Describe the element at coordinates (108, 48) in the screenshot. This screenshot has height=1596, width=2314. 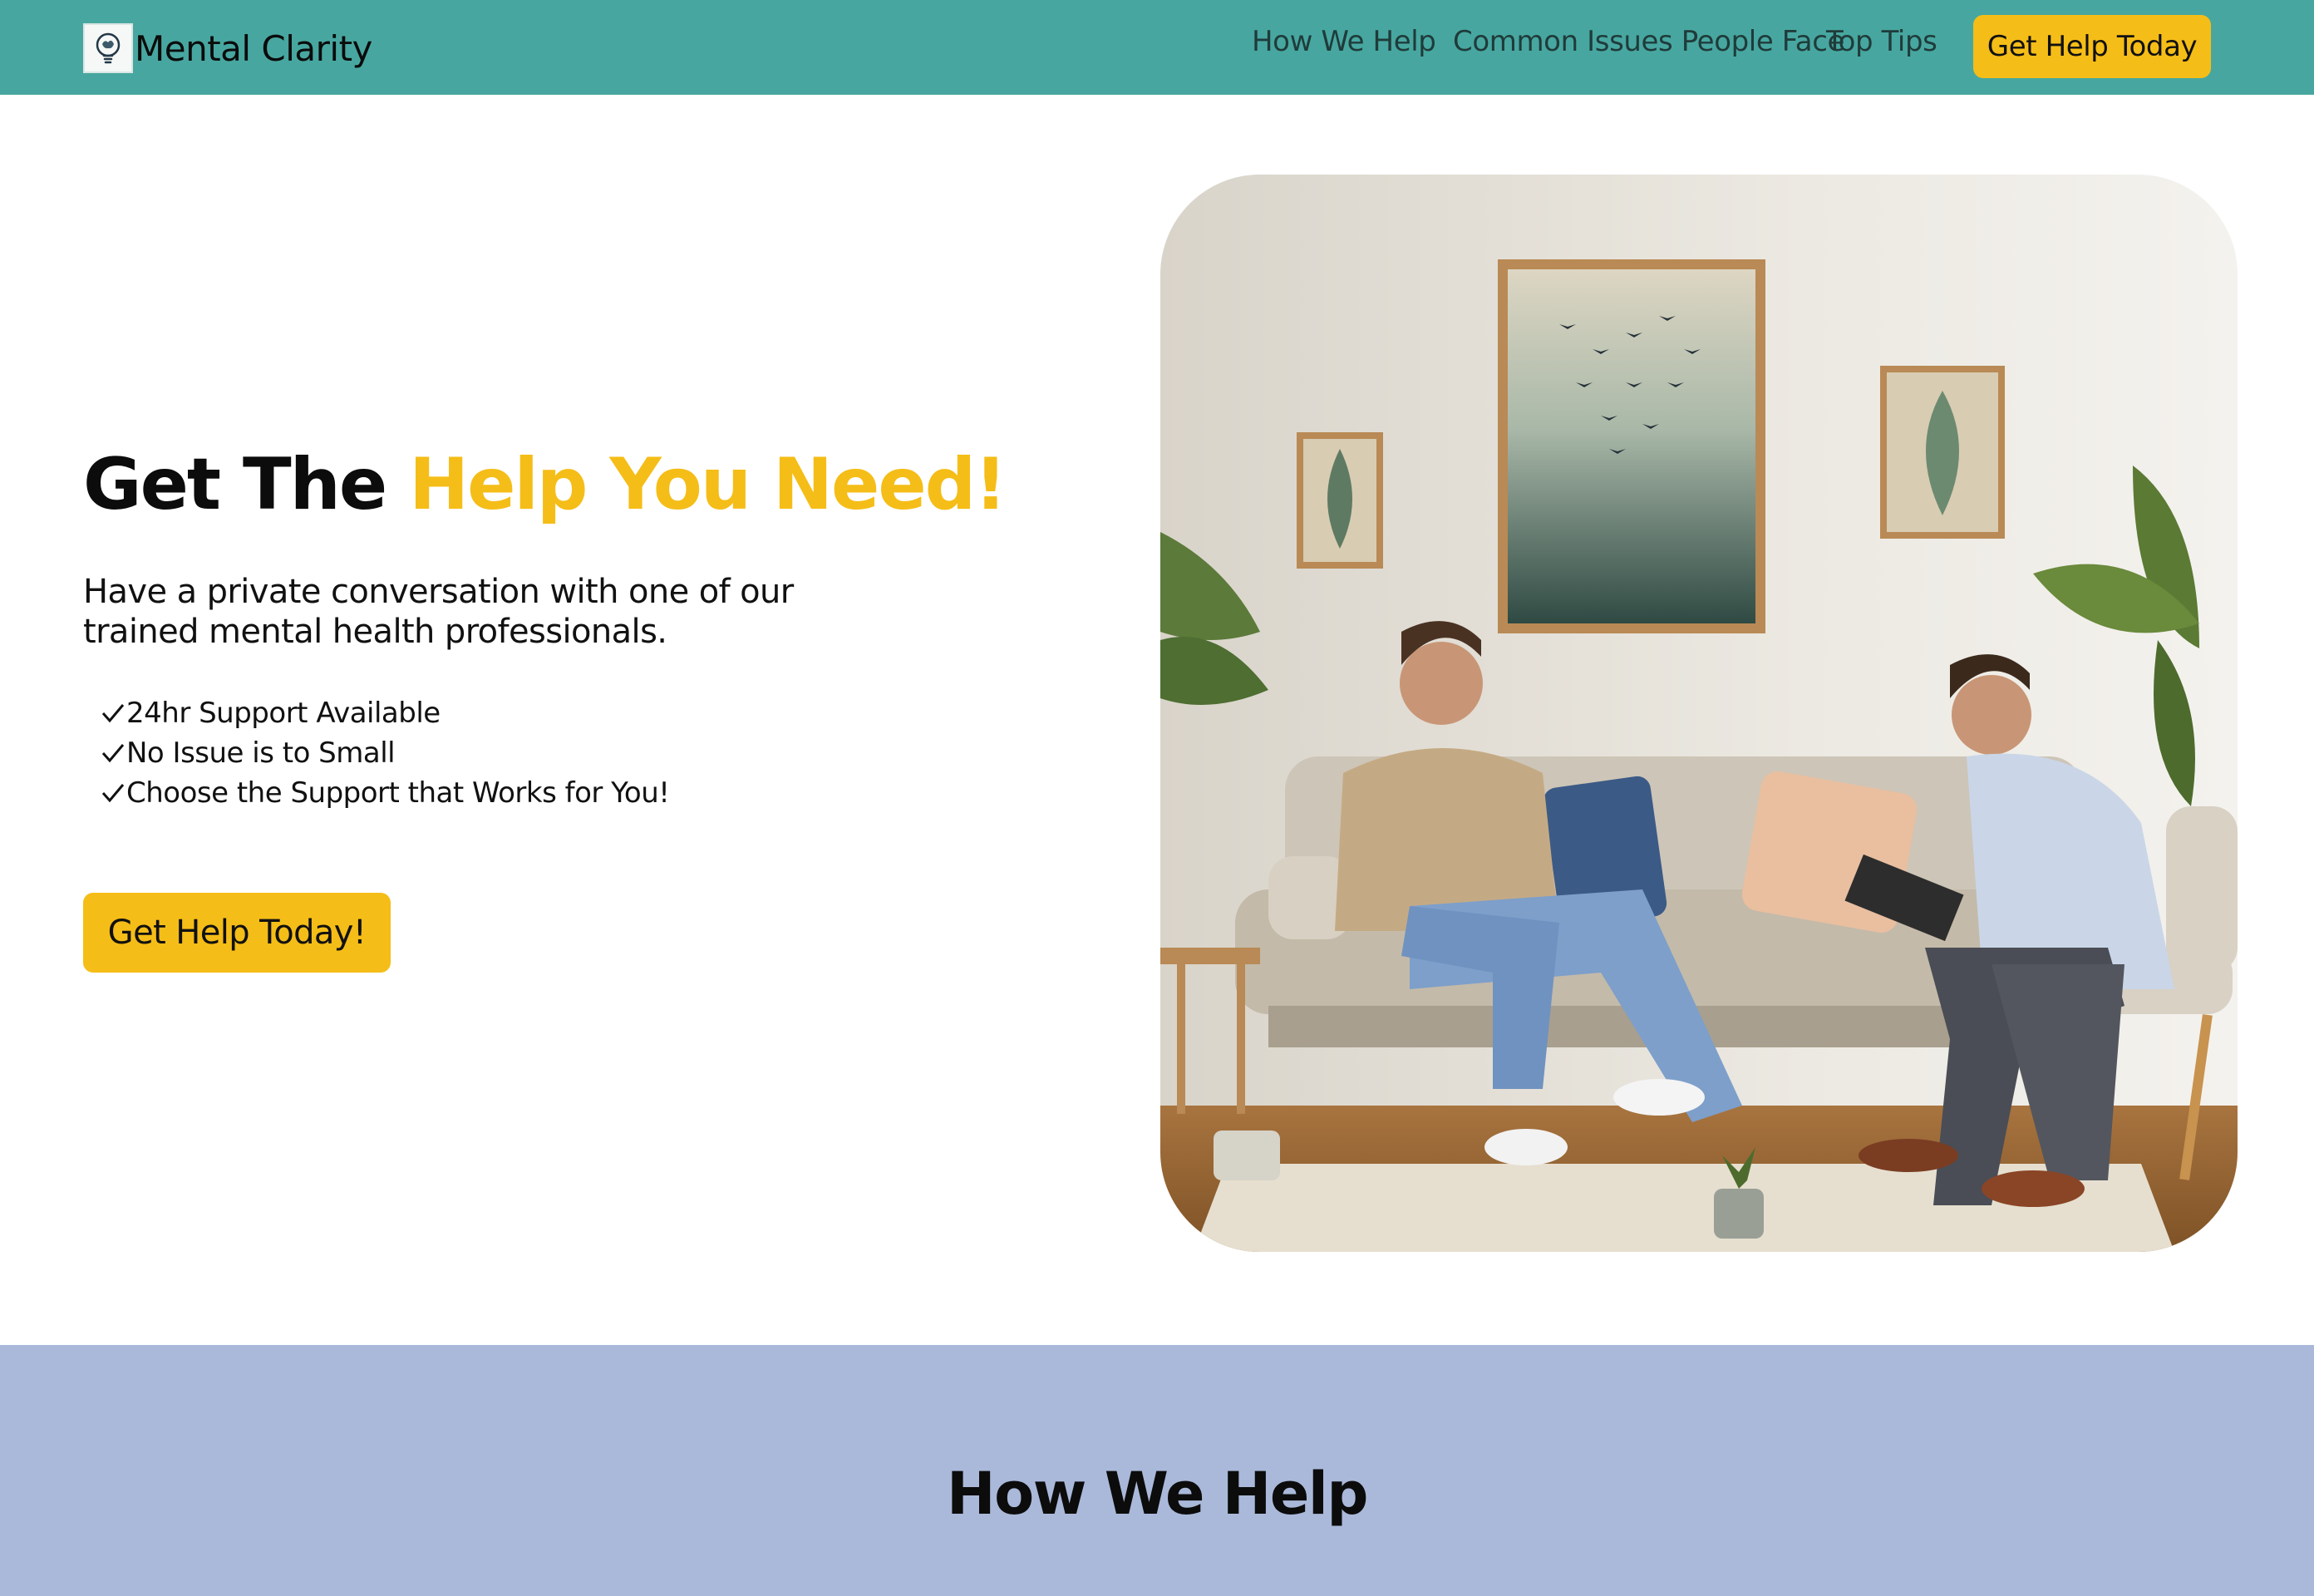
I see `brain-lightbulb-icon` at that location.